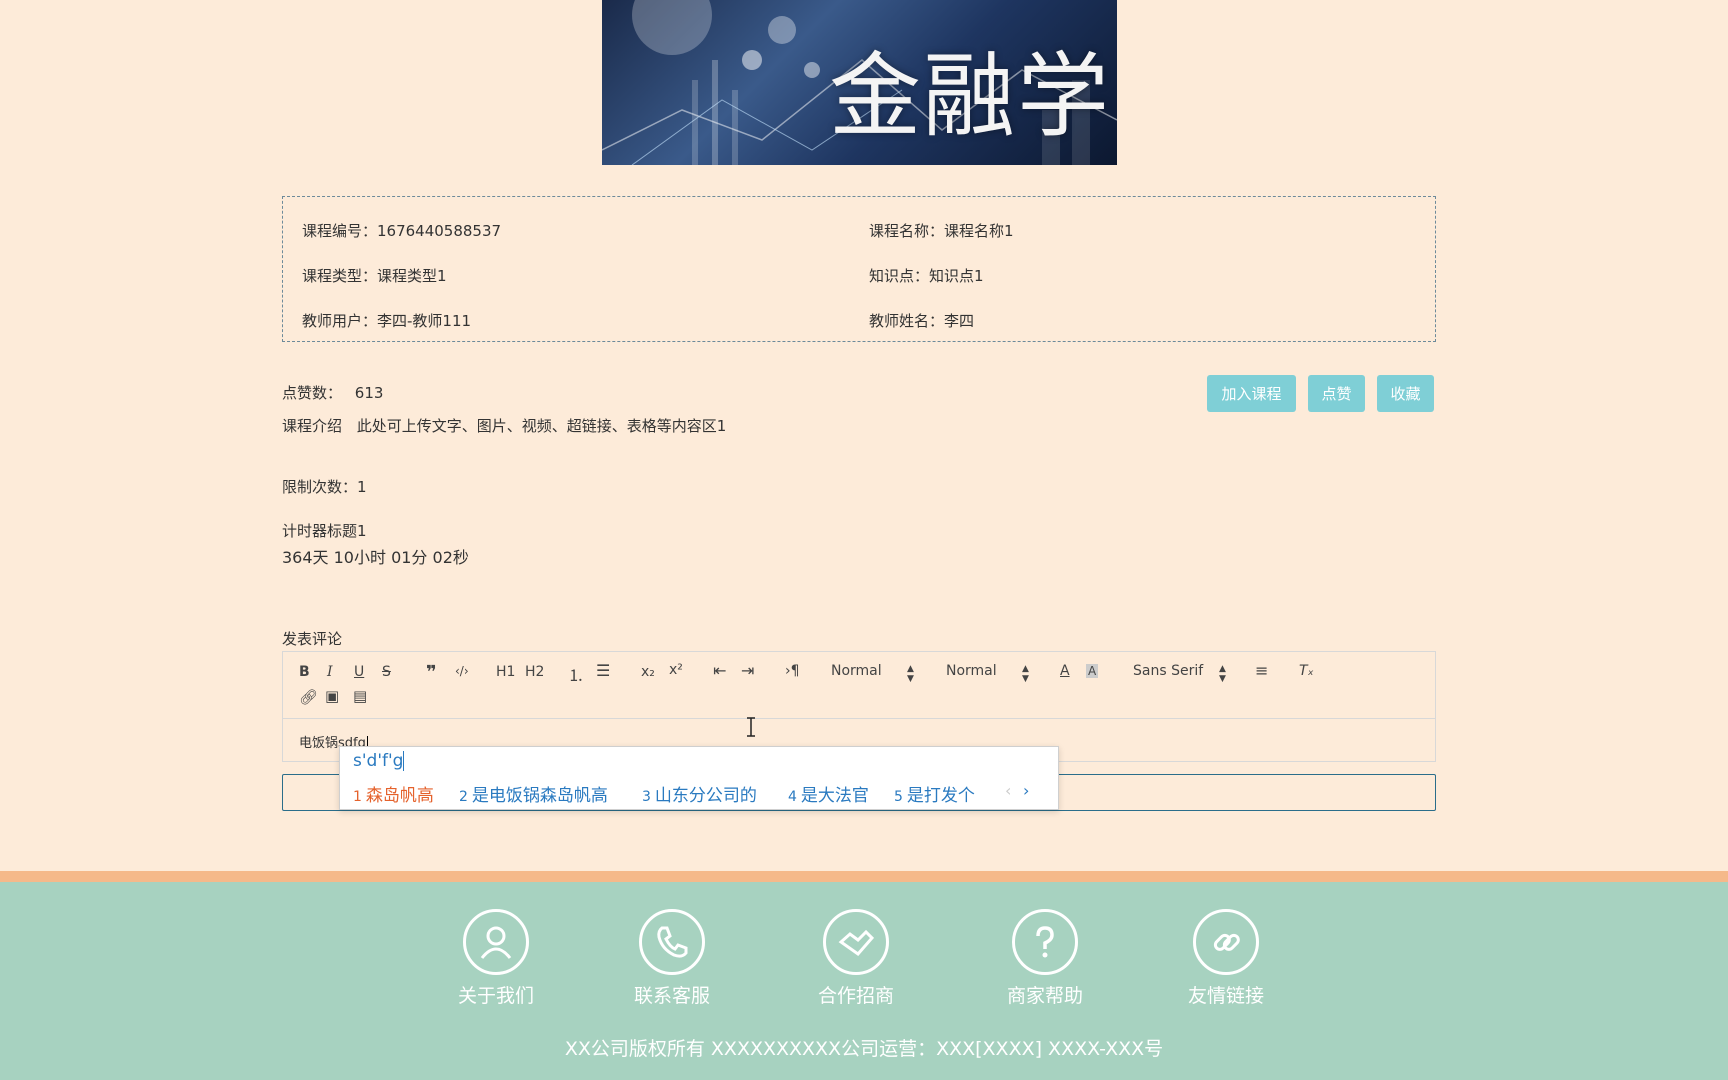 This screenshot has height=1080, width=1728. I want to click on like-button: 点赞, so click(1336, 393).